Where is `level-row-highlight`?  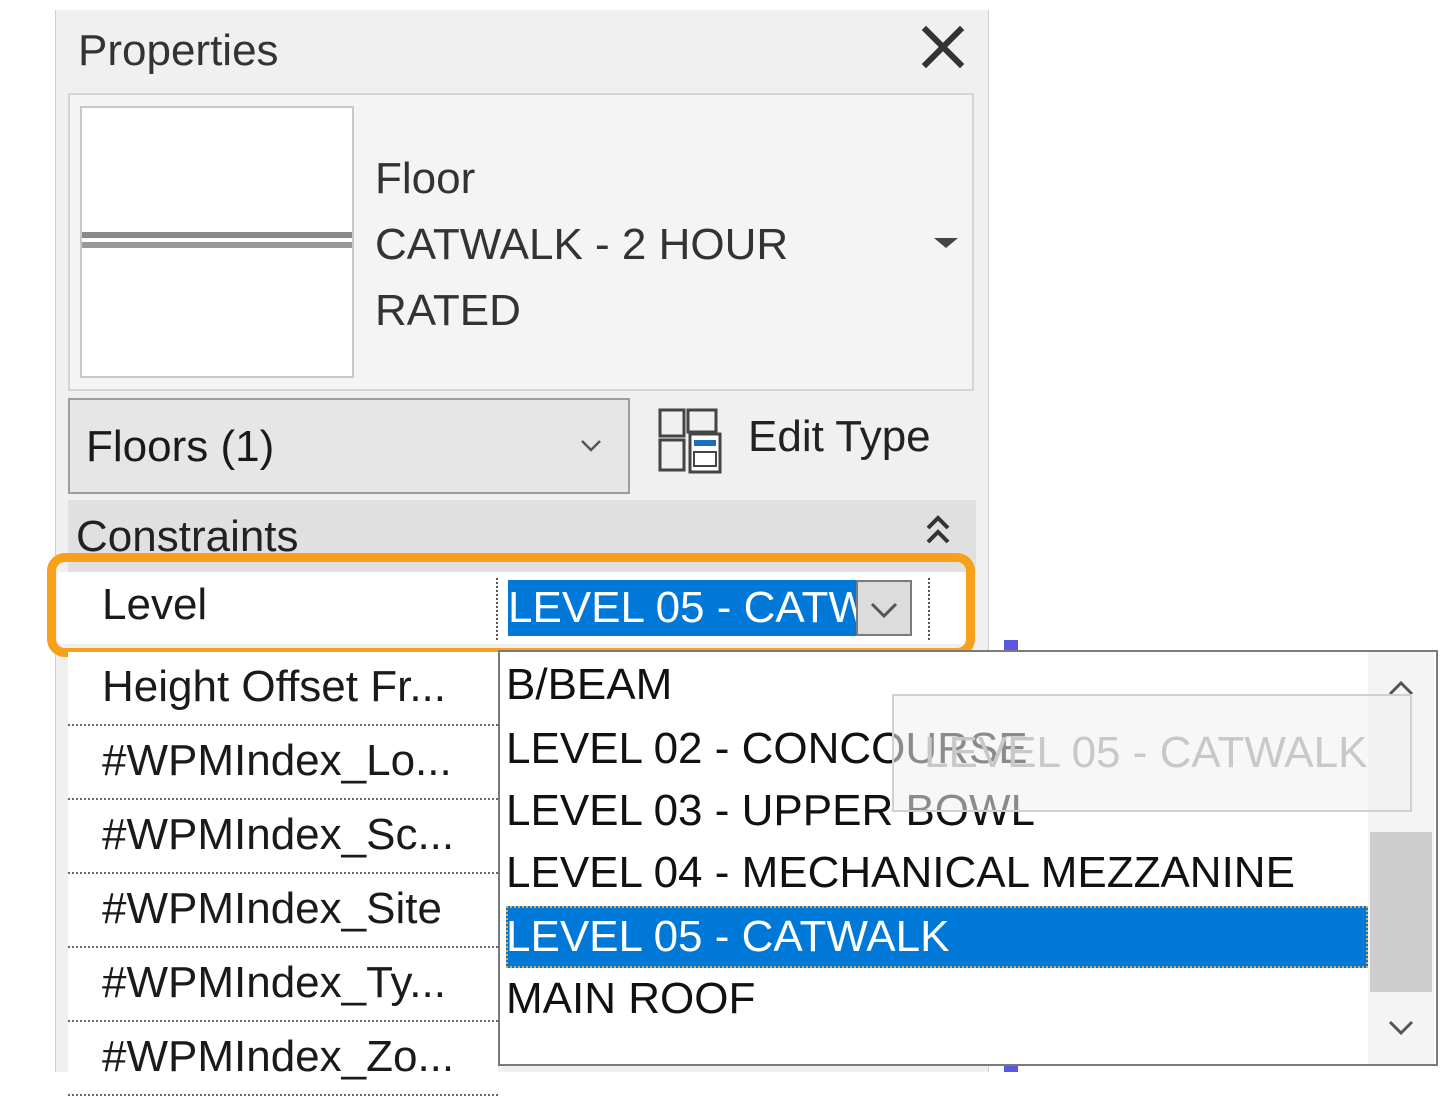 level-row-highlight is located at coordinates (511, 605).